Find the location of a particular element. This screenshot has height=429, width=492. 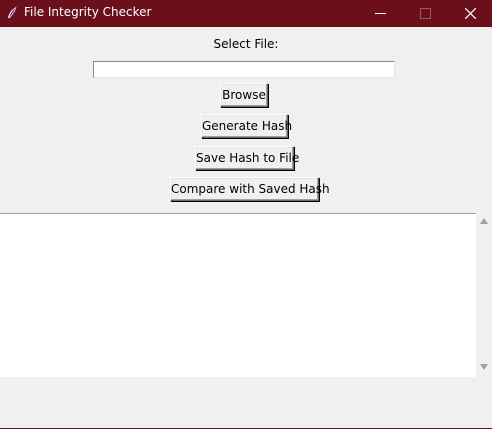

generate-hash-button: Generate Hash is located at coordinates (246, 126).